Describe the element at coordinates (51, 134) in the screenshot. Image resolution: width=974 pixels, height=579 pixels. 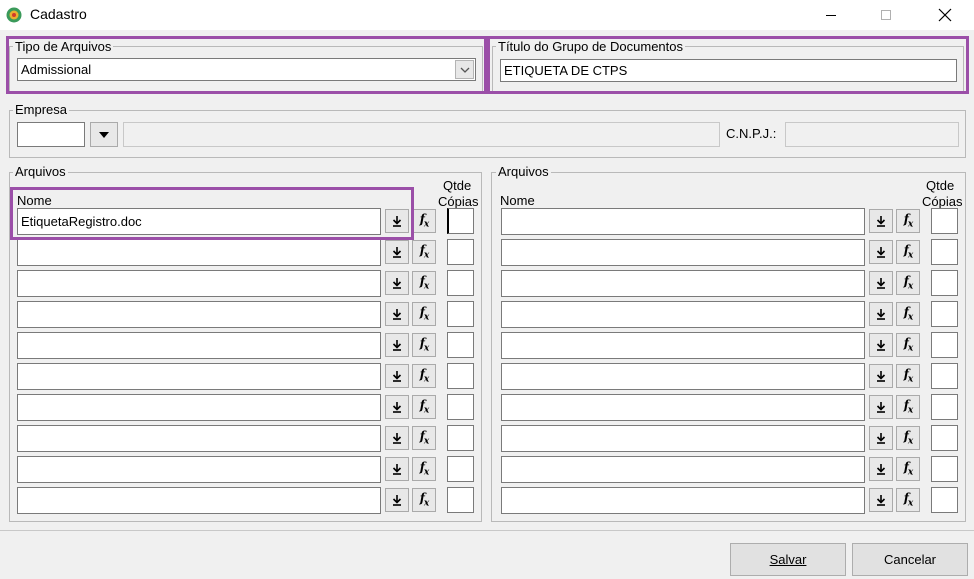
I see `empresa-code-input` at that location.